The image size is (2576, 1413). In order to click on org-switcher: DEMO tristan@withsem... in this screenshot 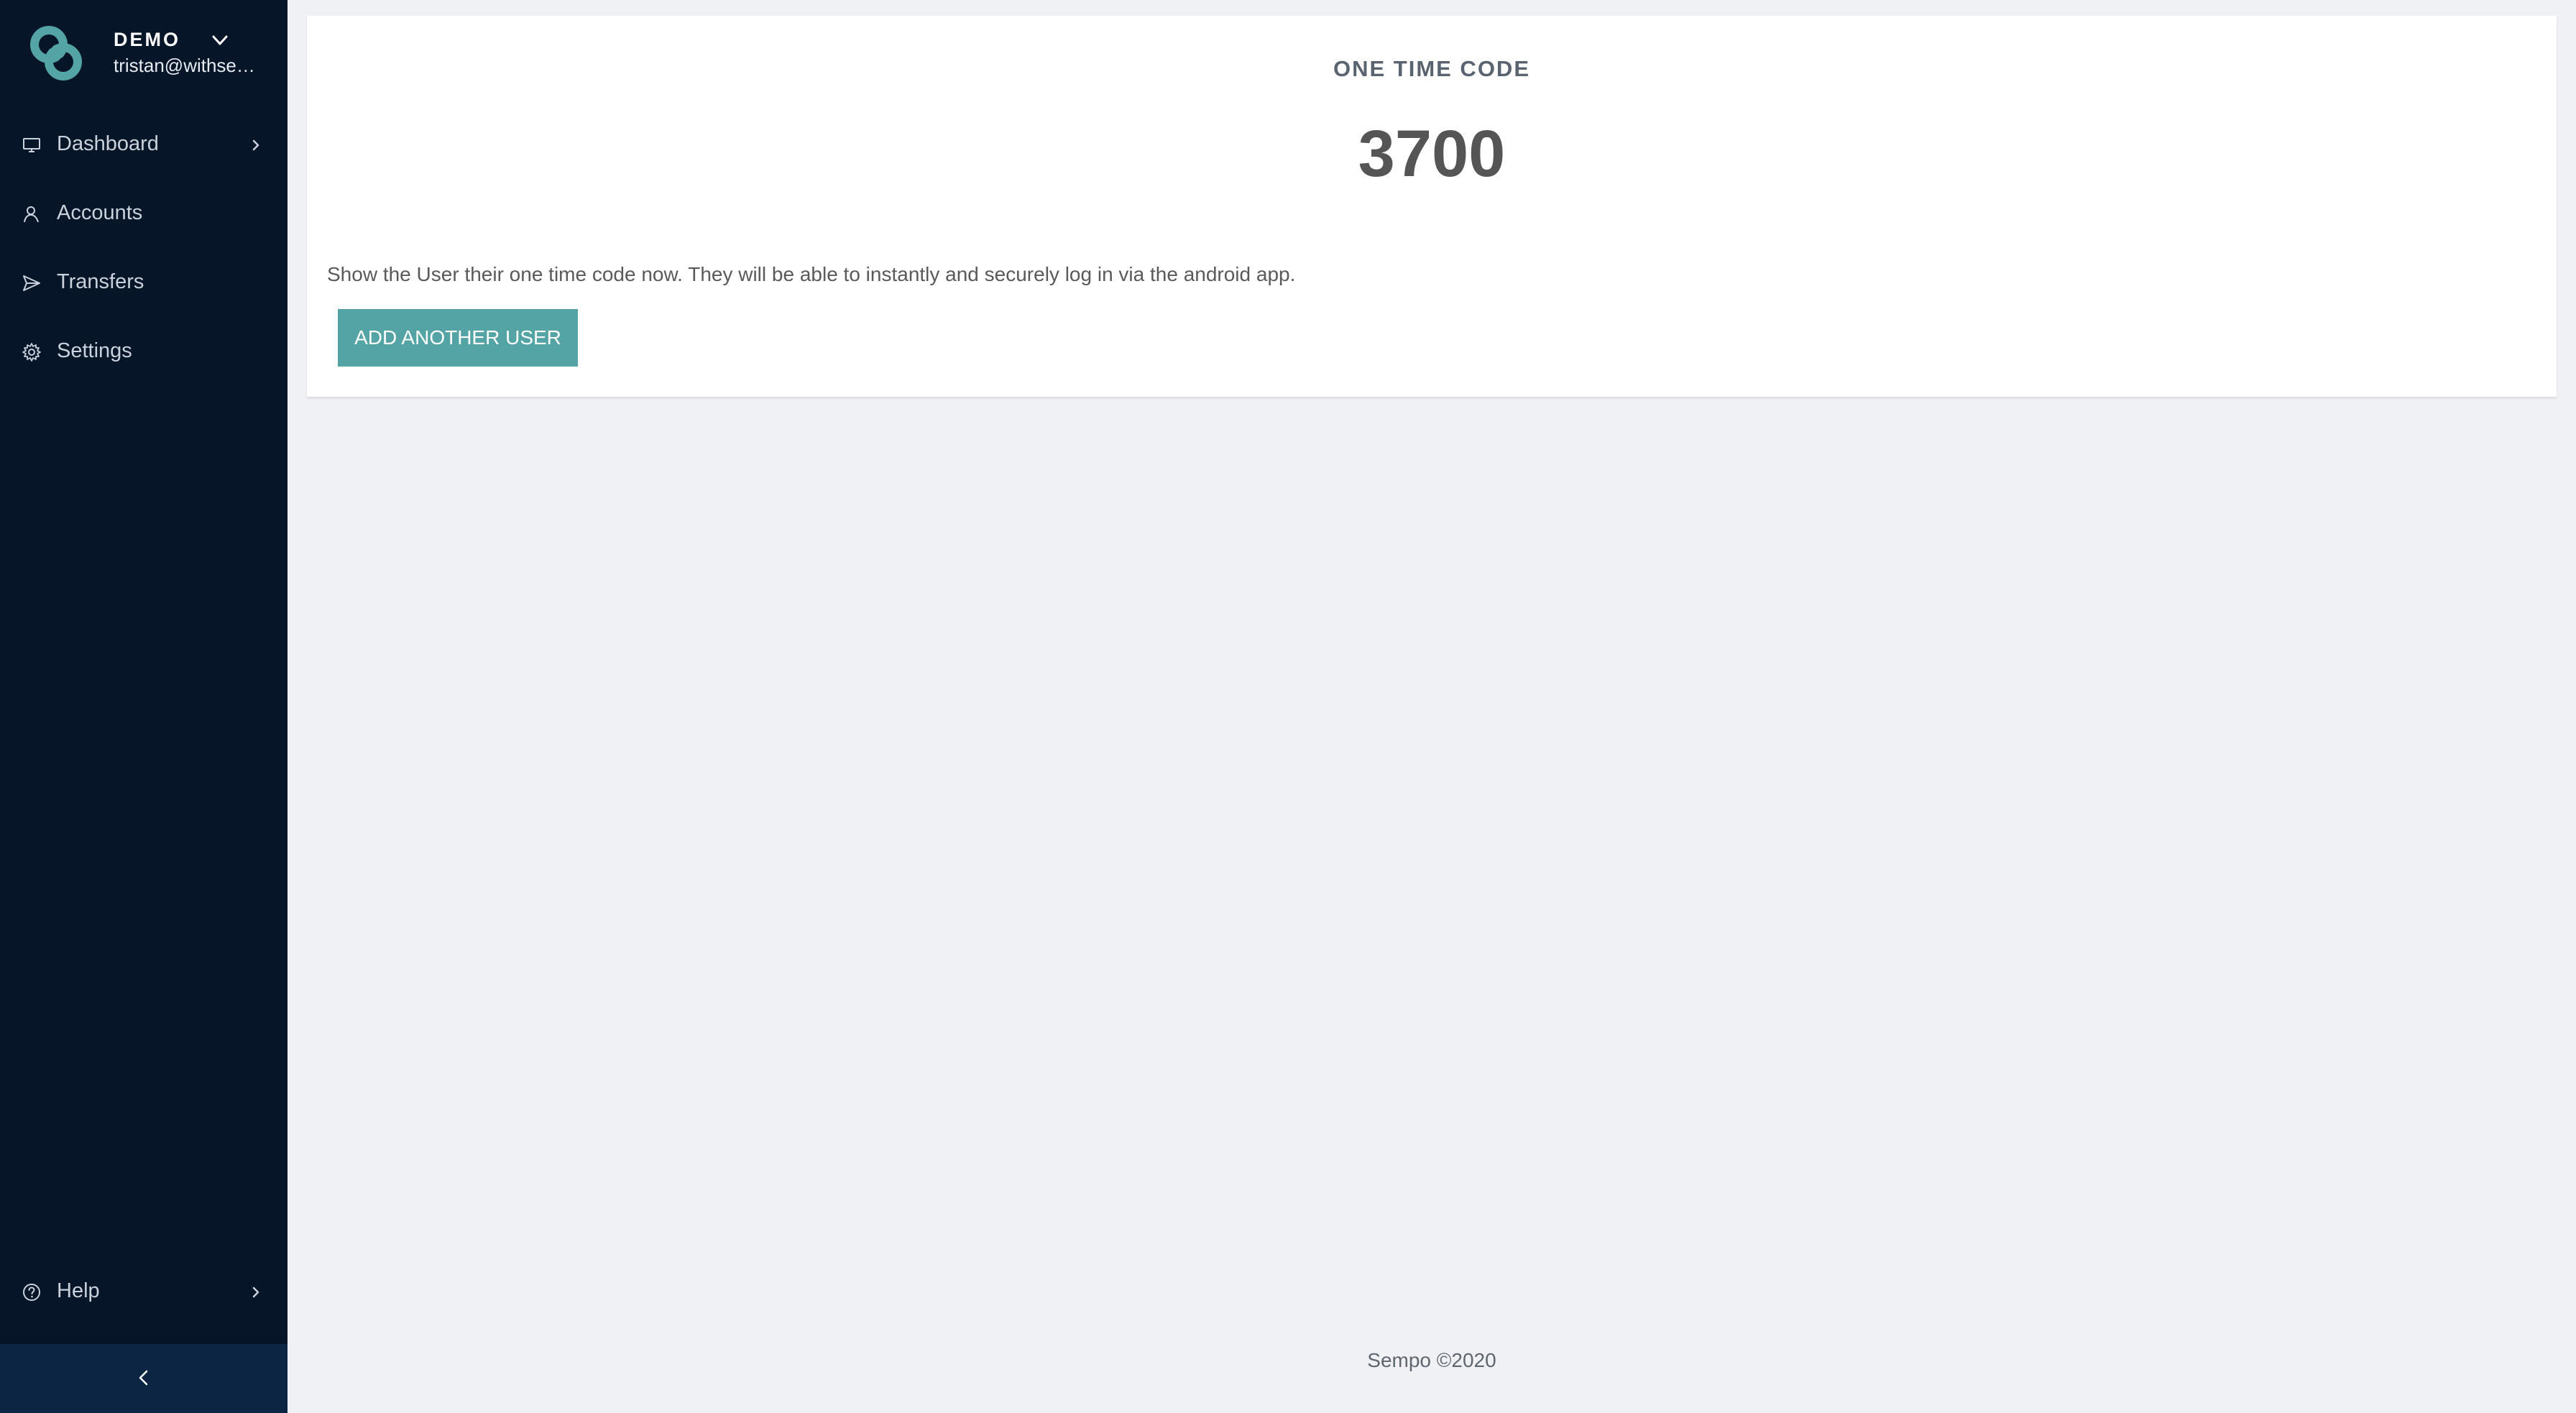, I will do `click(151, 53)`.